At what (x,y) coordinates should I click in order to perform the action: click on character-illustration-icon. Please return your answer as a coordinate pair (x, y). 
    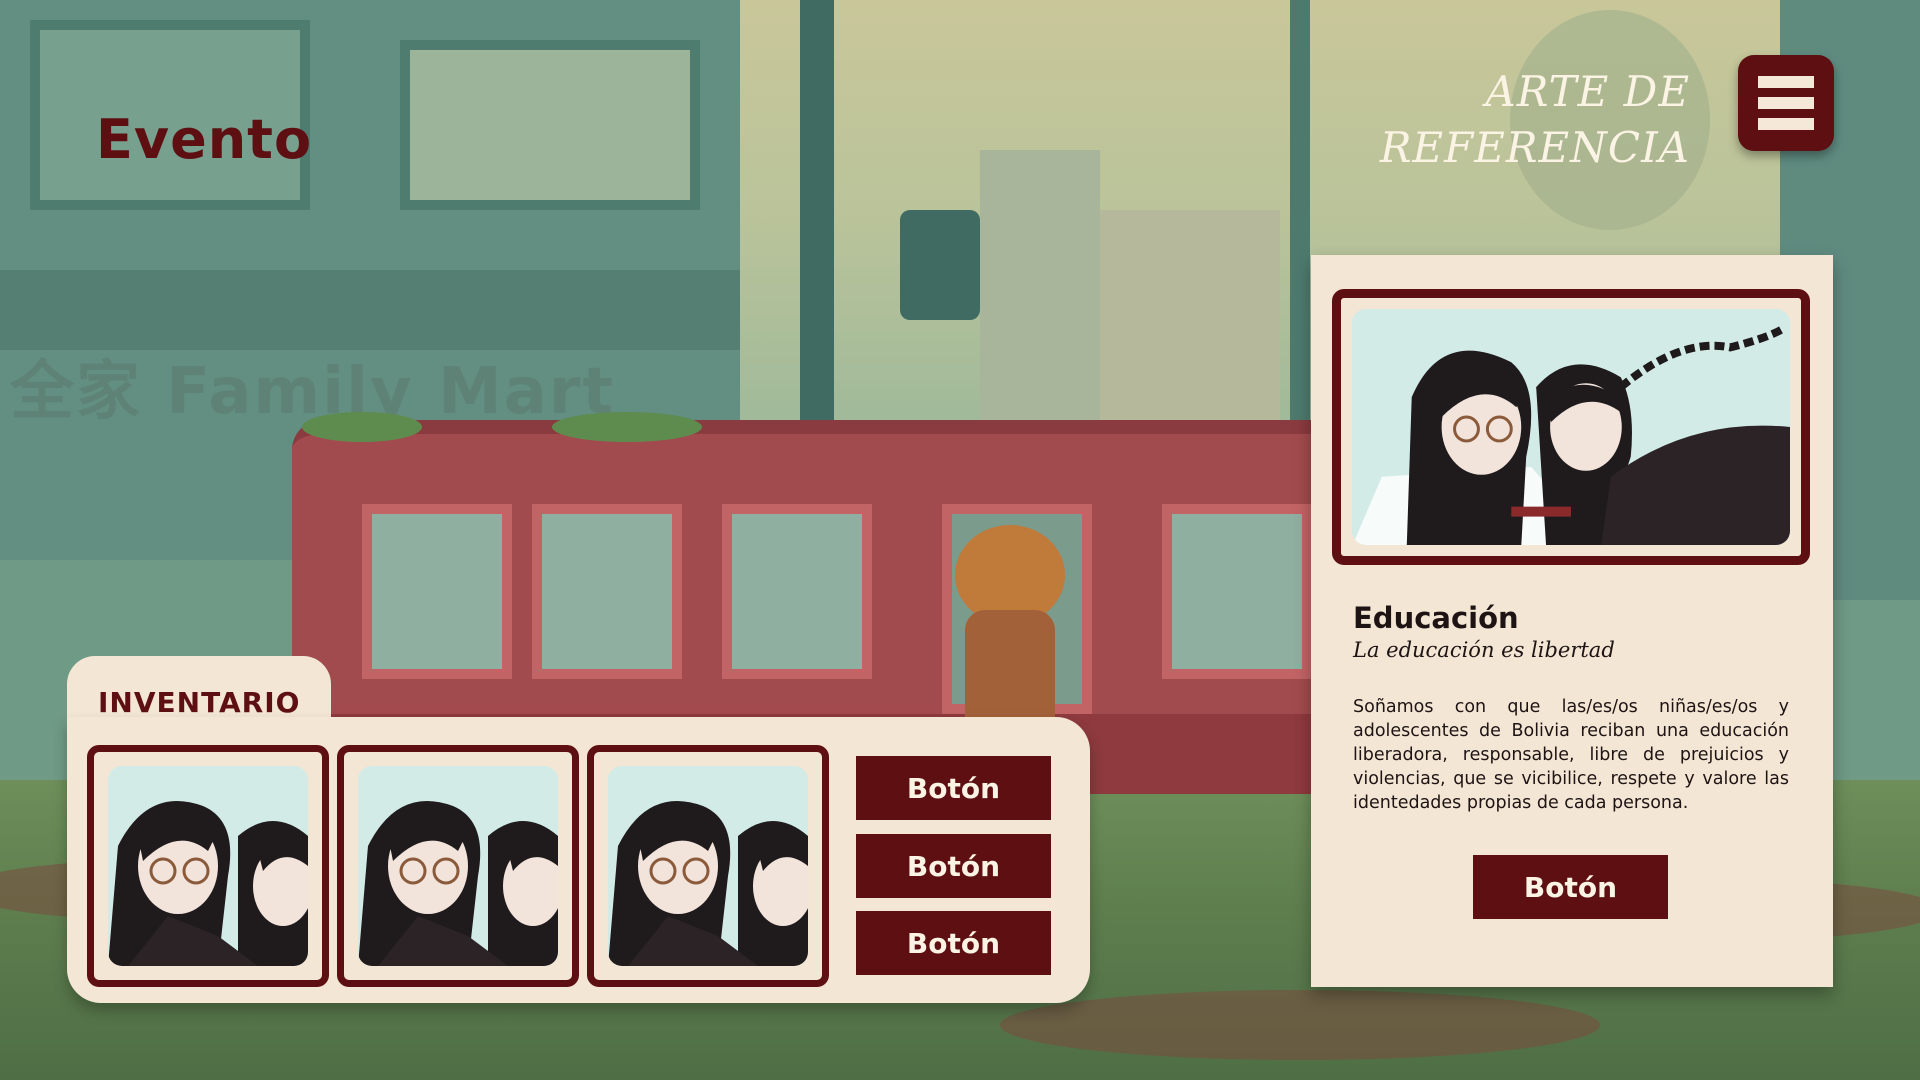
    Looking at the image, I should click on (1571, 427).